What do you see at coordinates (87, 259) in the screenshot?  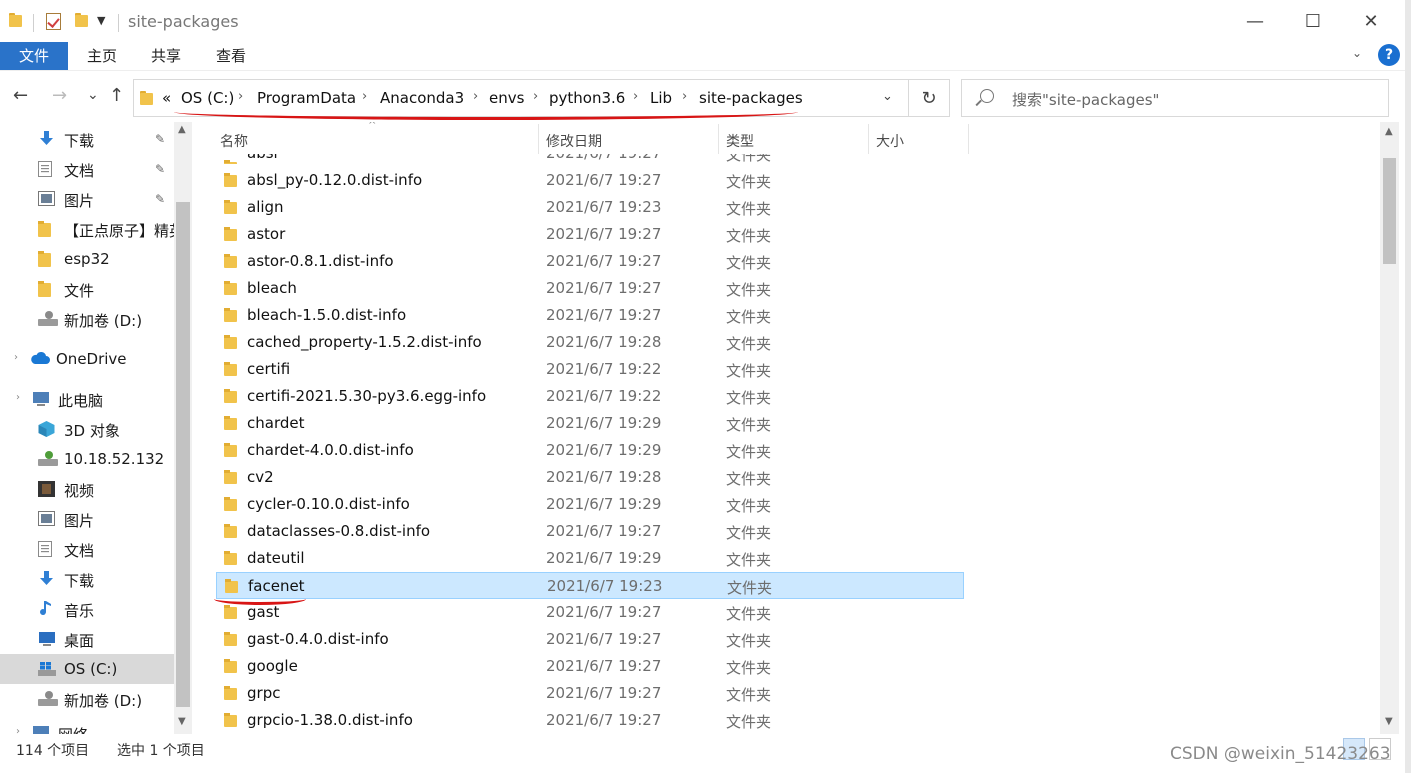 I see `sidebar-item: esp32` at bounding box center [87, 259].